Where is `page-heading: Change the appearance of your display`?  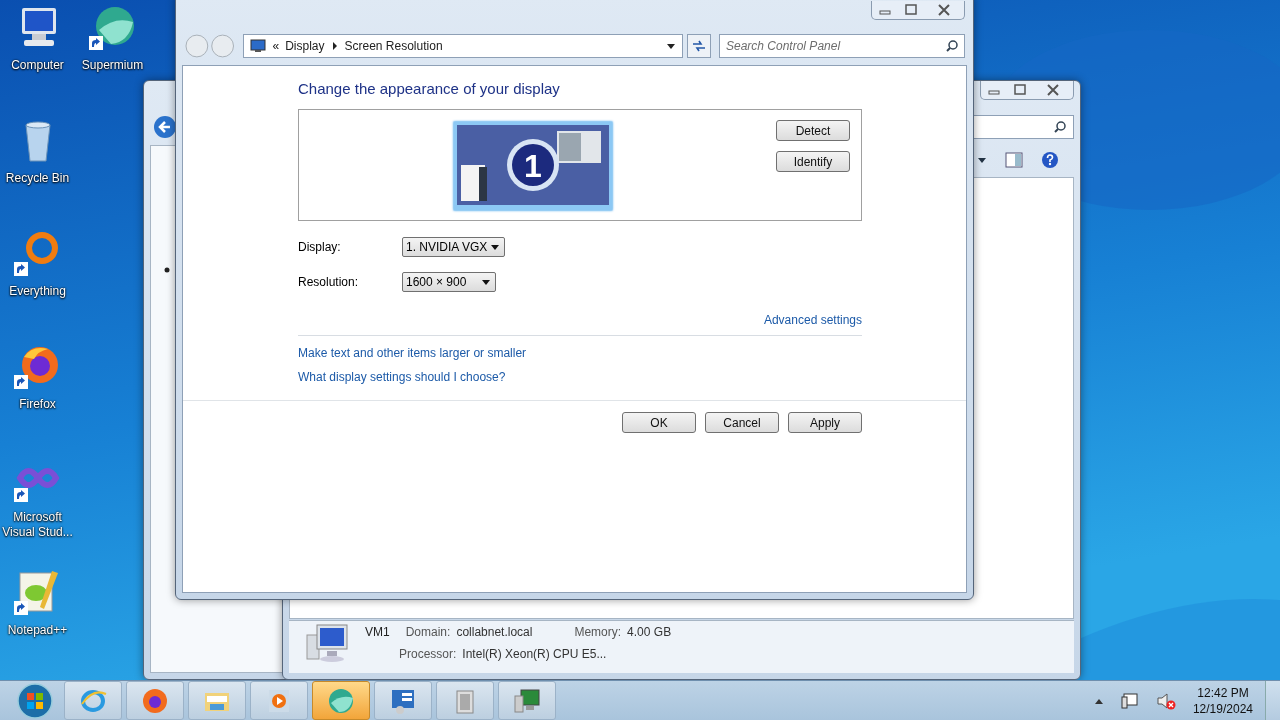
page-heading: Change the appearance of your display is located at coordinates (429, 88).